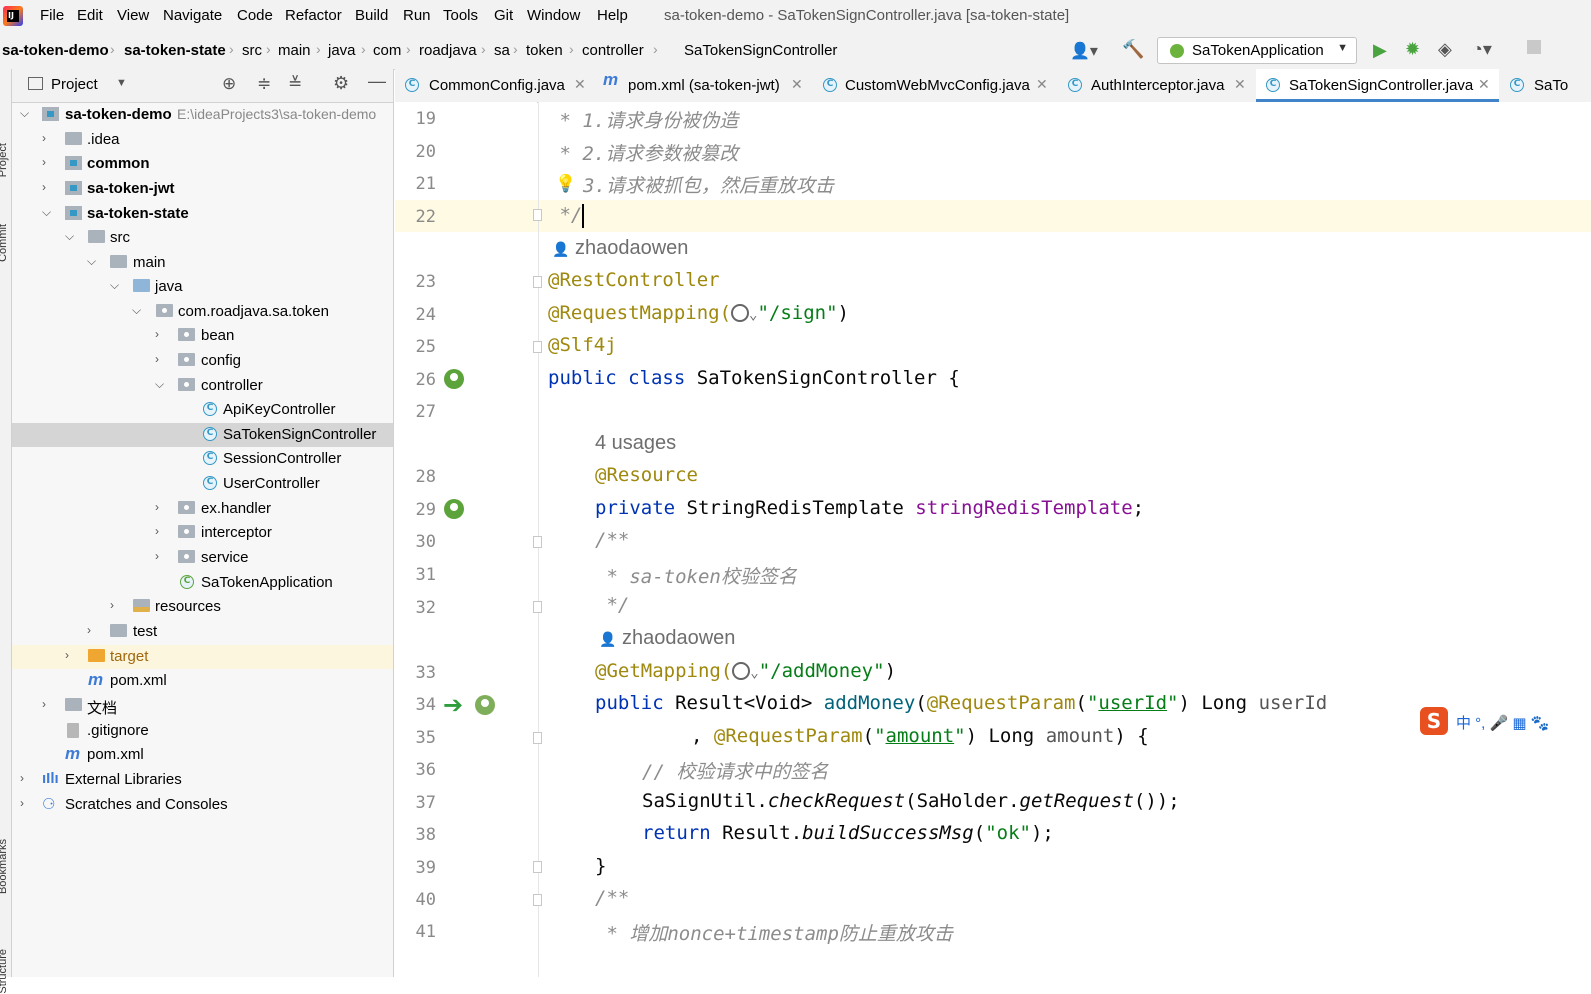 The width and height of the screenshot is (1591, 994). I want to click on menu-edit: Edit, so click(90, 15).